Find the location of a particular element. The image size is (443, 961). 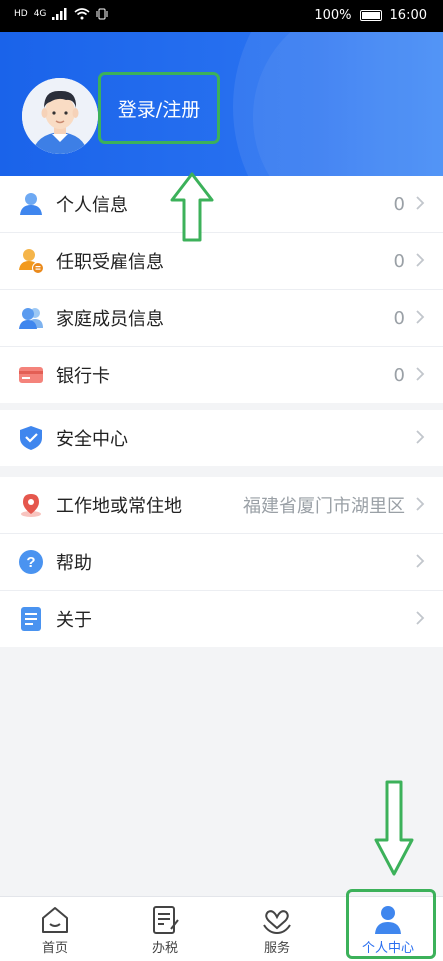

help-icon: ? is located at coordinates (31, 562).